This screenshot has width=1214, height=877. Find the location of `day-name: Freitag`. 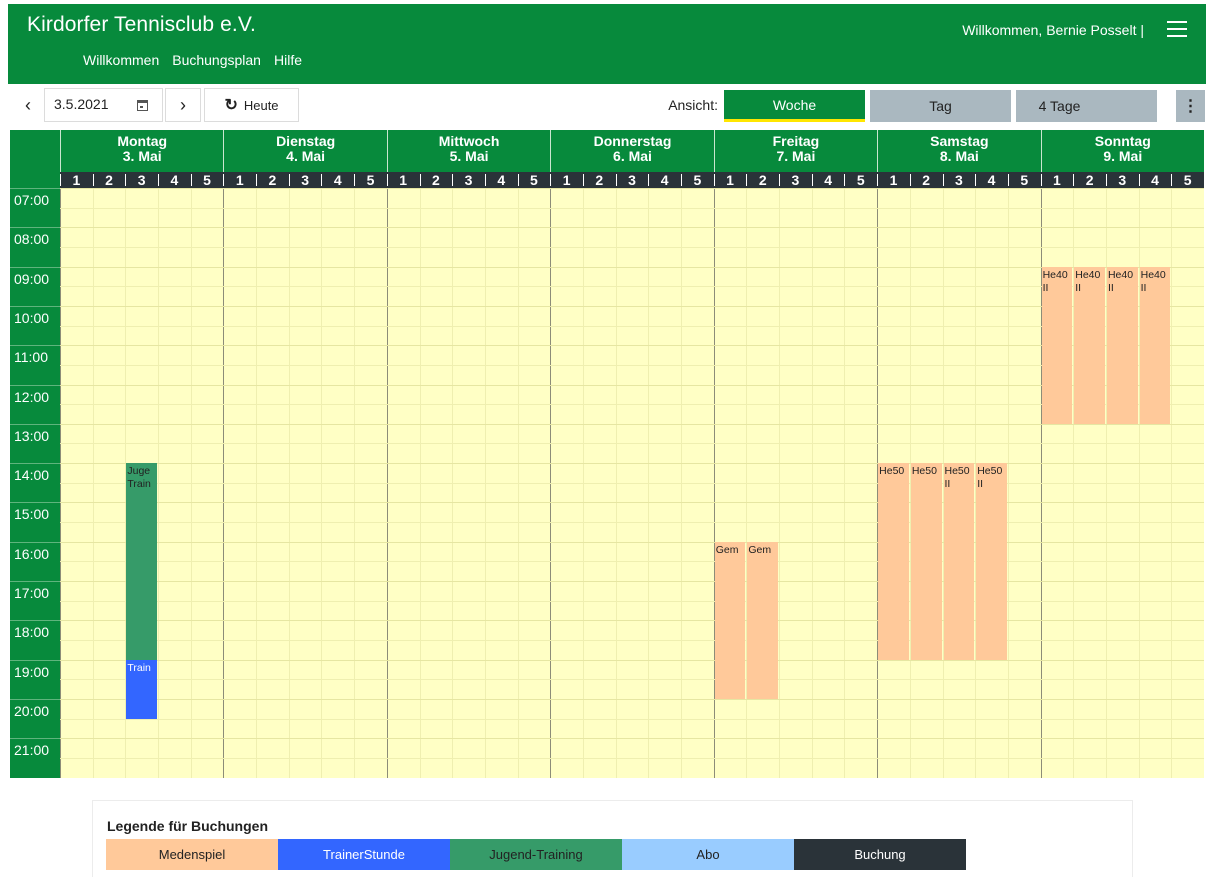

day-name: Freitag is located at coordinates (796, 141).